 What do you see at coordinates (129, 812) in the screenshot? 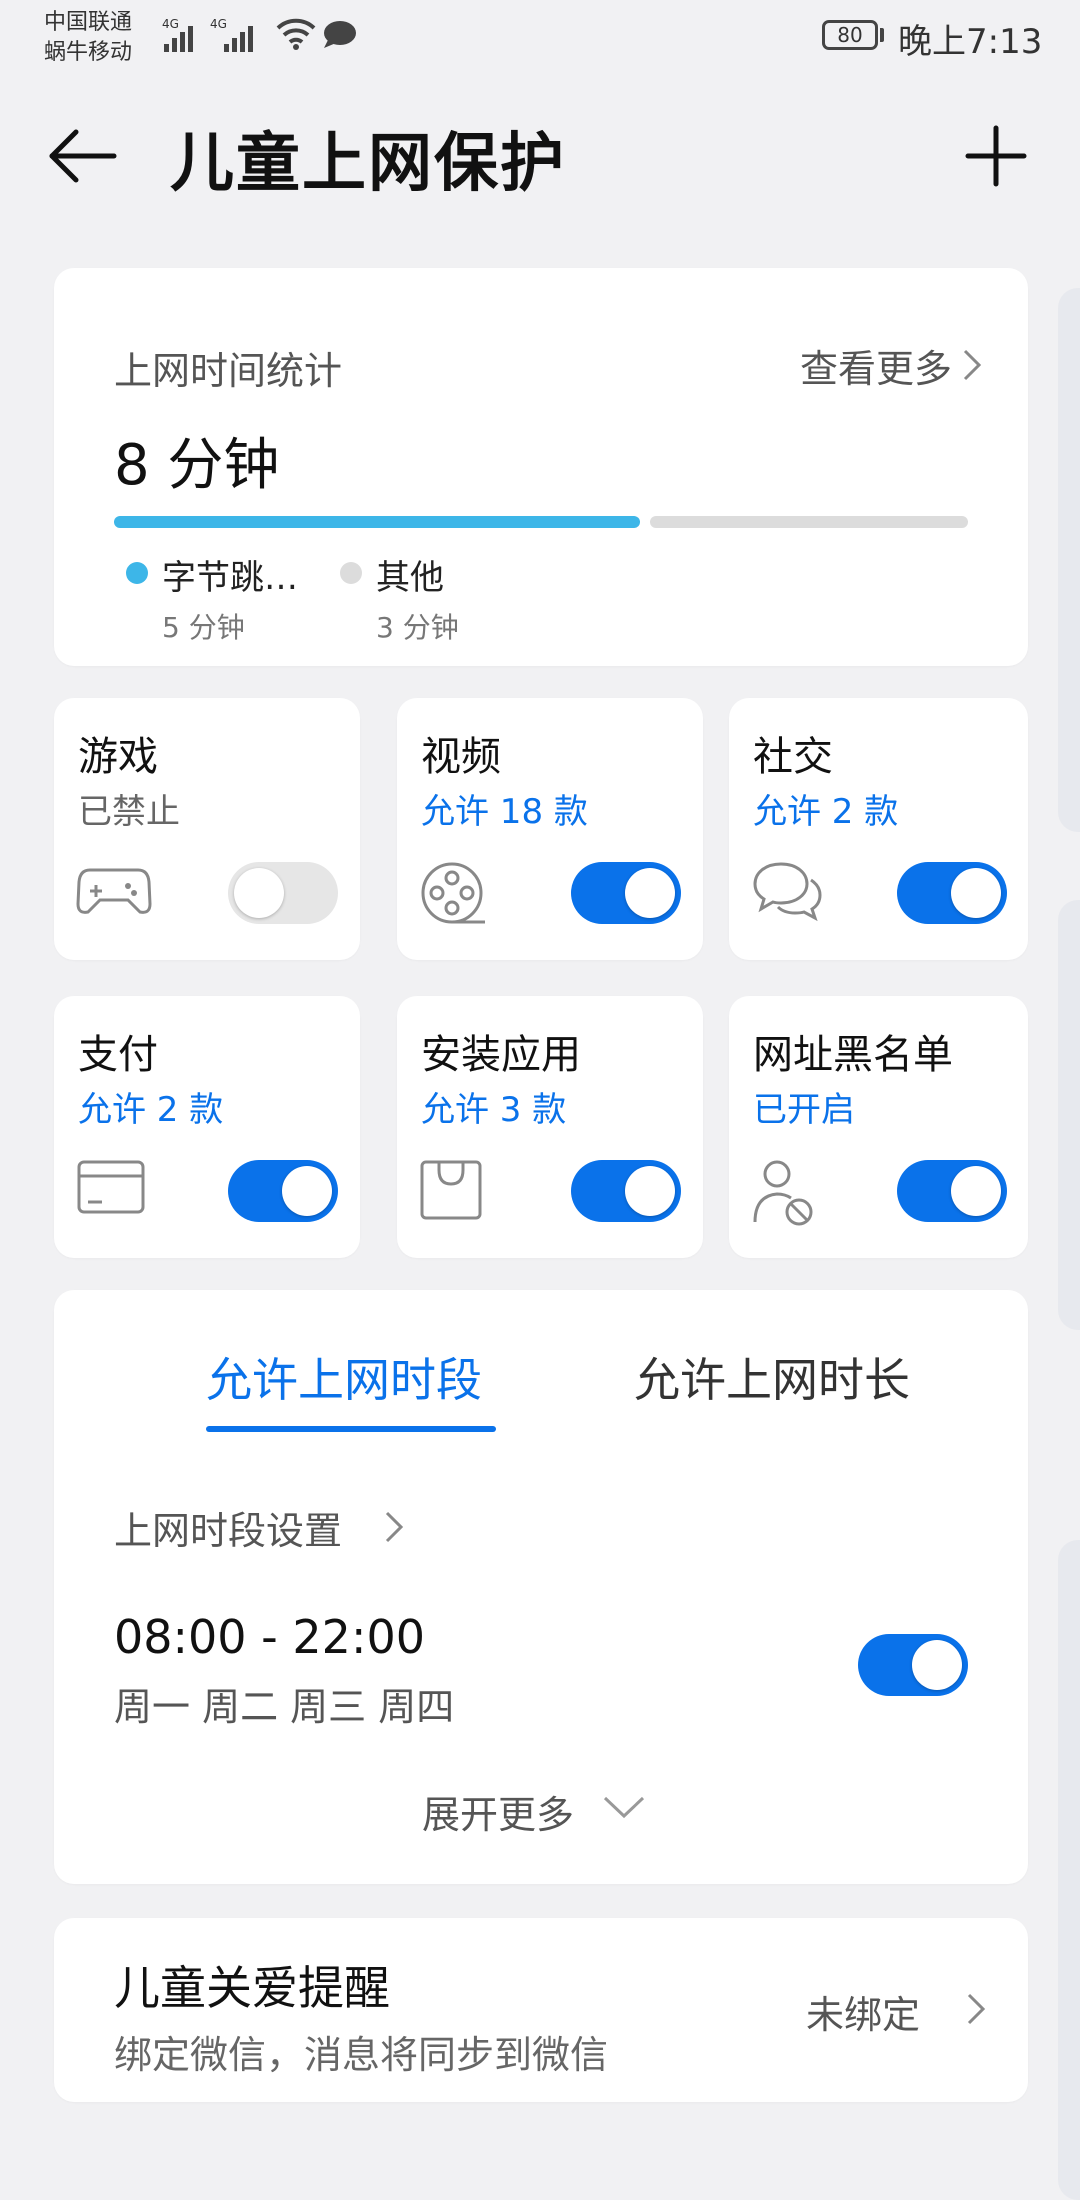
I see `tile-status: 已禁止` at bounding box center [129, 812].